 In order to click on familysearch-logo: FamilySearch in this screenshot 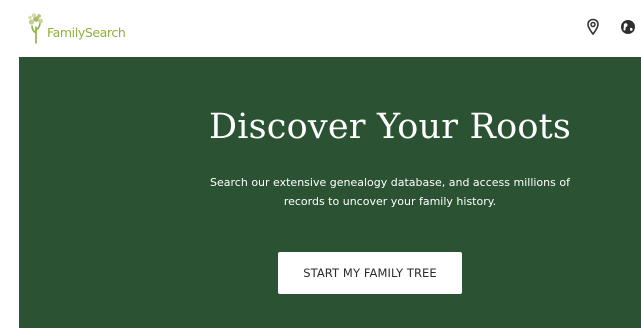, I will do `click(76, 28)`.